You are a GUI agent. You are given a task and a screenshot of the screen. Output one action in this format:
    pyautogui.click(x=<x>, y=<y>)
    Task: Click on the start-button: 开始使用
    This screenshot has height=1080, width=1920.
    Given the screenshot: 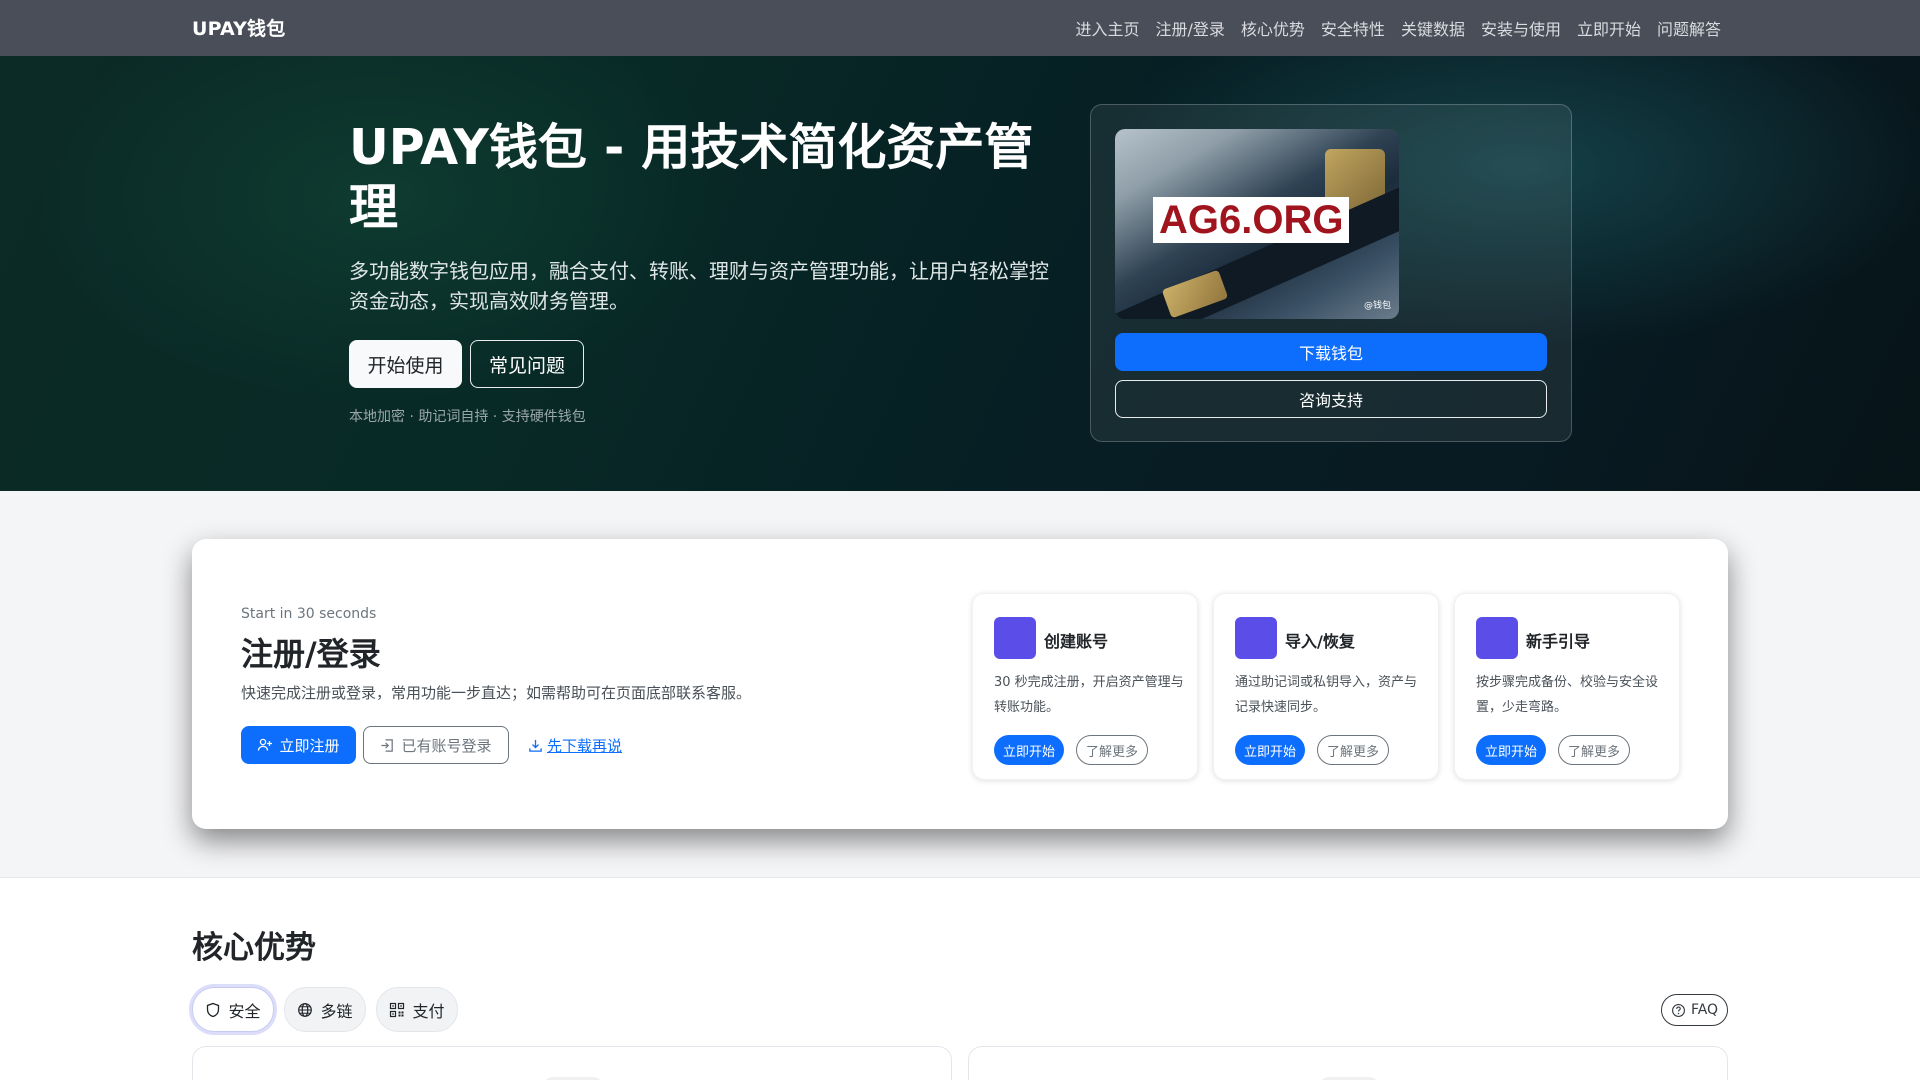 What is the action you would take?
    pyautogui.click(x=405, y=364)
    